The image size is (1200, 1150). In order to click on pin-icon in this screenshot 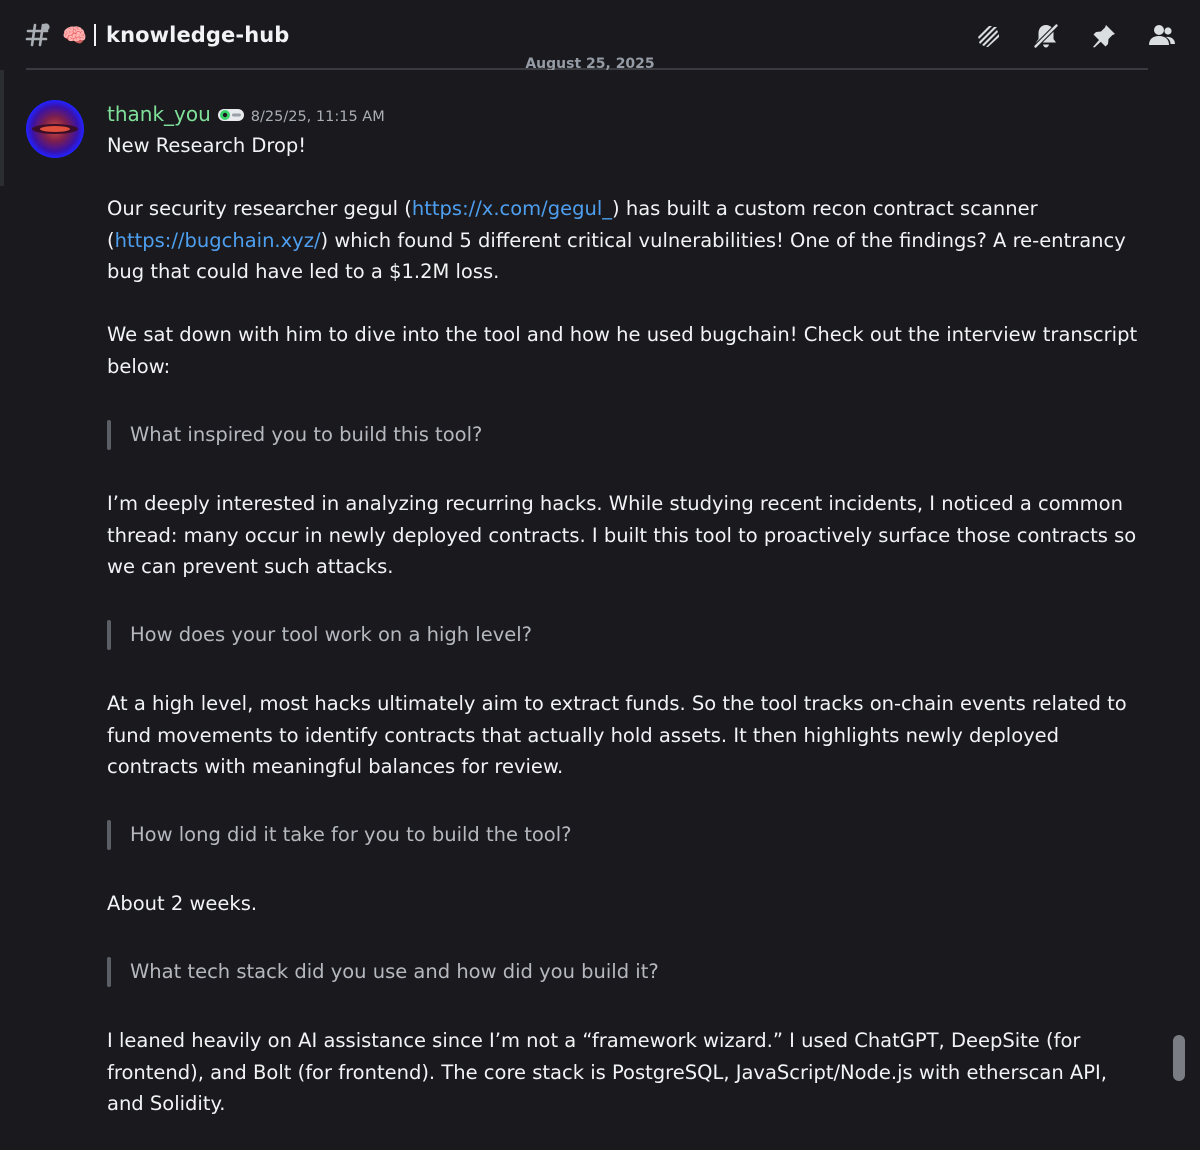, I will do `click(1104, 36)`.